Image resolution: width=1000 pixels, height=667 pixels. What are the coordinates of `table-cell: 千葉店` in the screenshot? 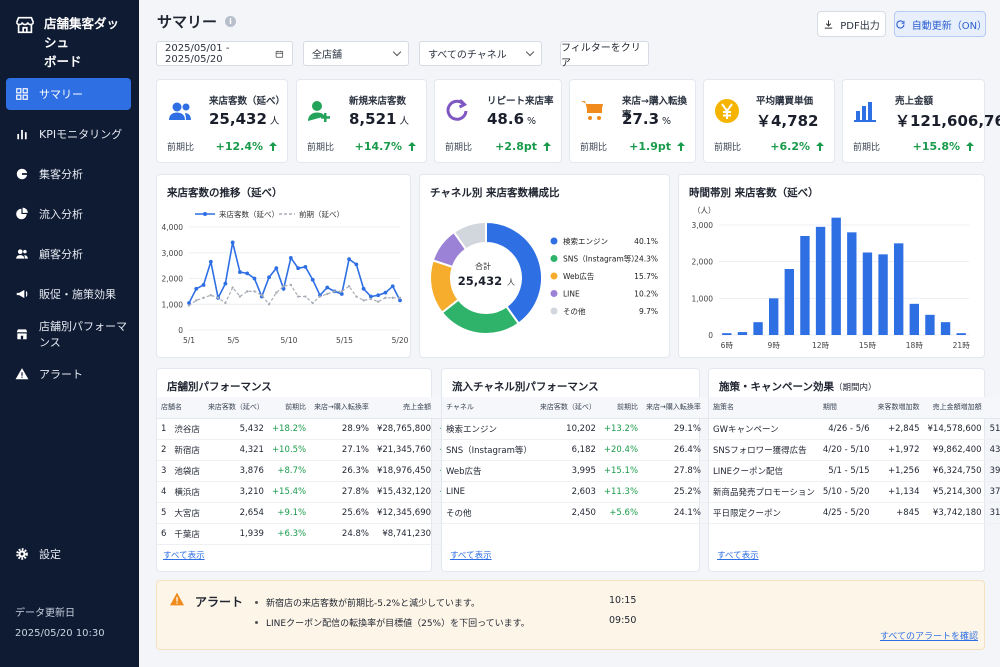 It's located at (187, 534).